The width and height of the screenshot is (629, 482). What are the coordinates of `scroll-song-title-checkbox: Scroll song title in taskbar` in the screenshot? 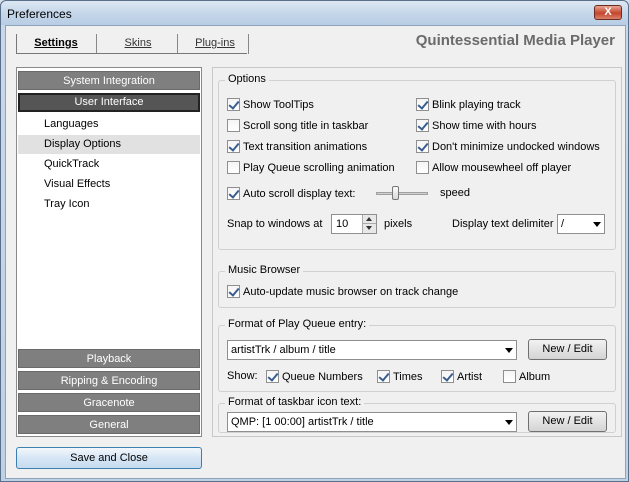 It's located at (297, 126).